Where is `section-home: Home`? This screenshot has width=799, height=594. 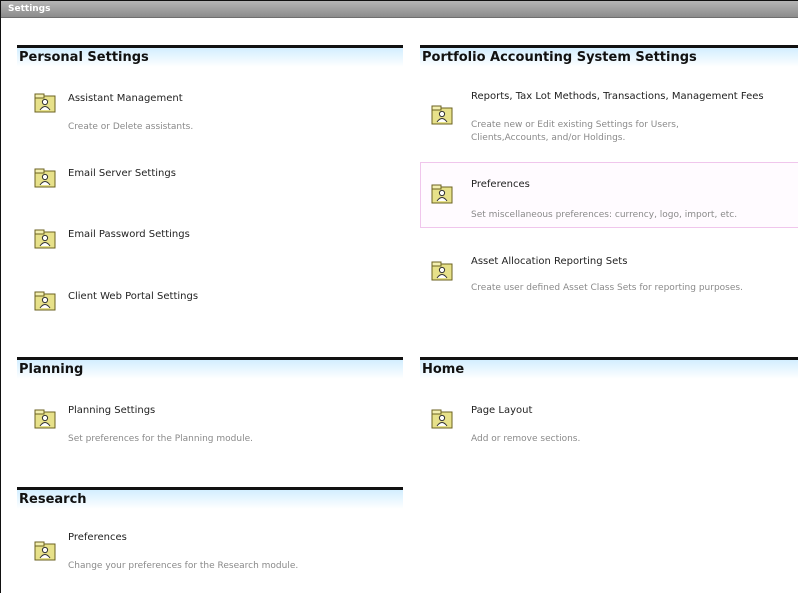 section-home: Home is located at coordinates (609, 368).